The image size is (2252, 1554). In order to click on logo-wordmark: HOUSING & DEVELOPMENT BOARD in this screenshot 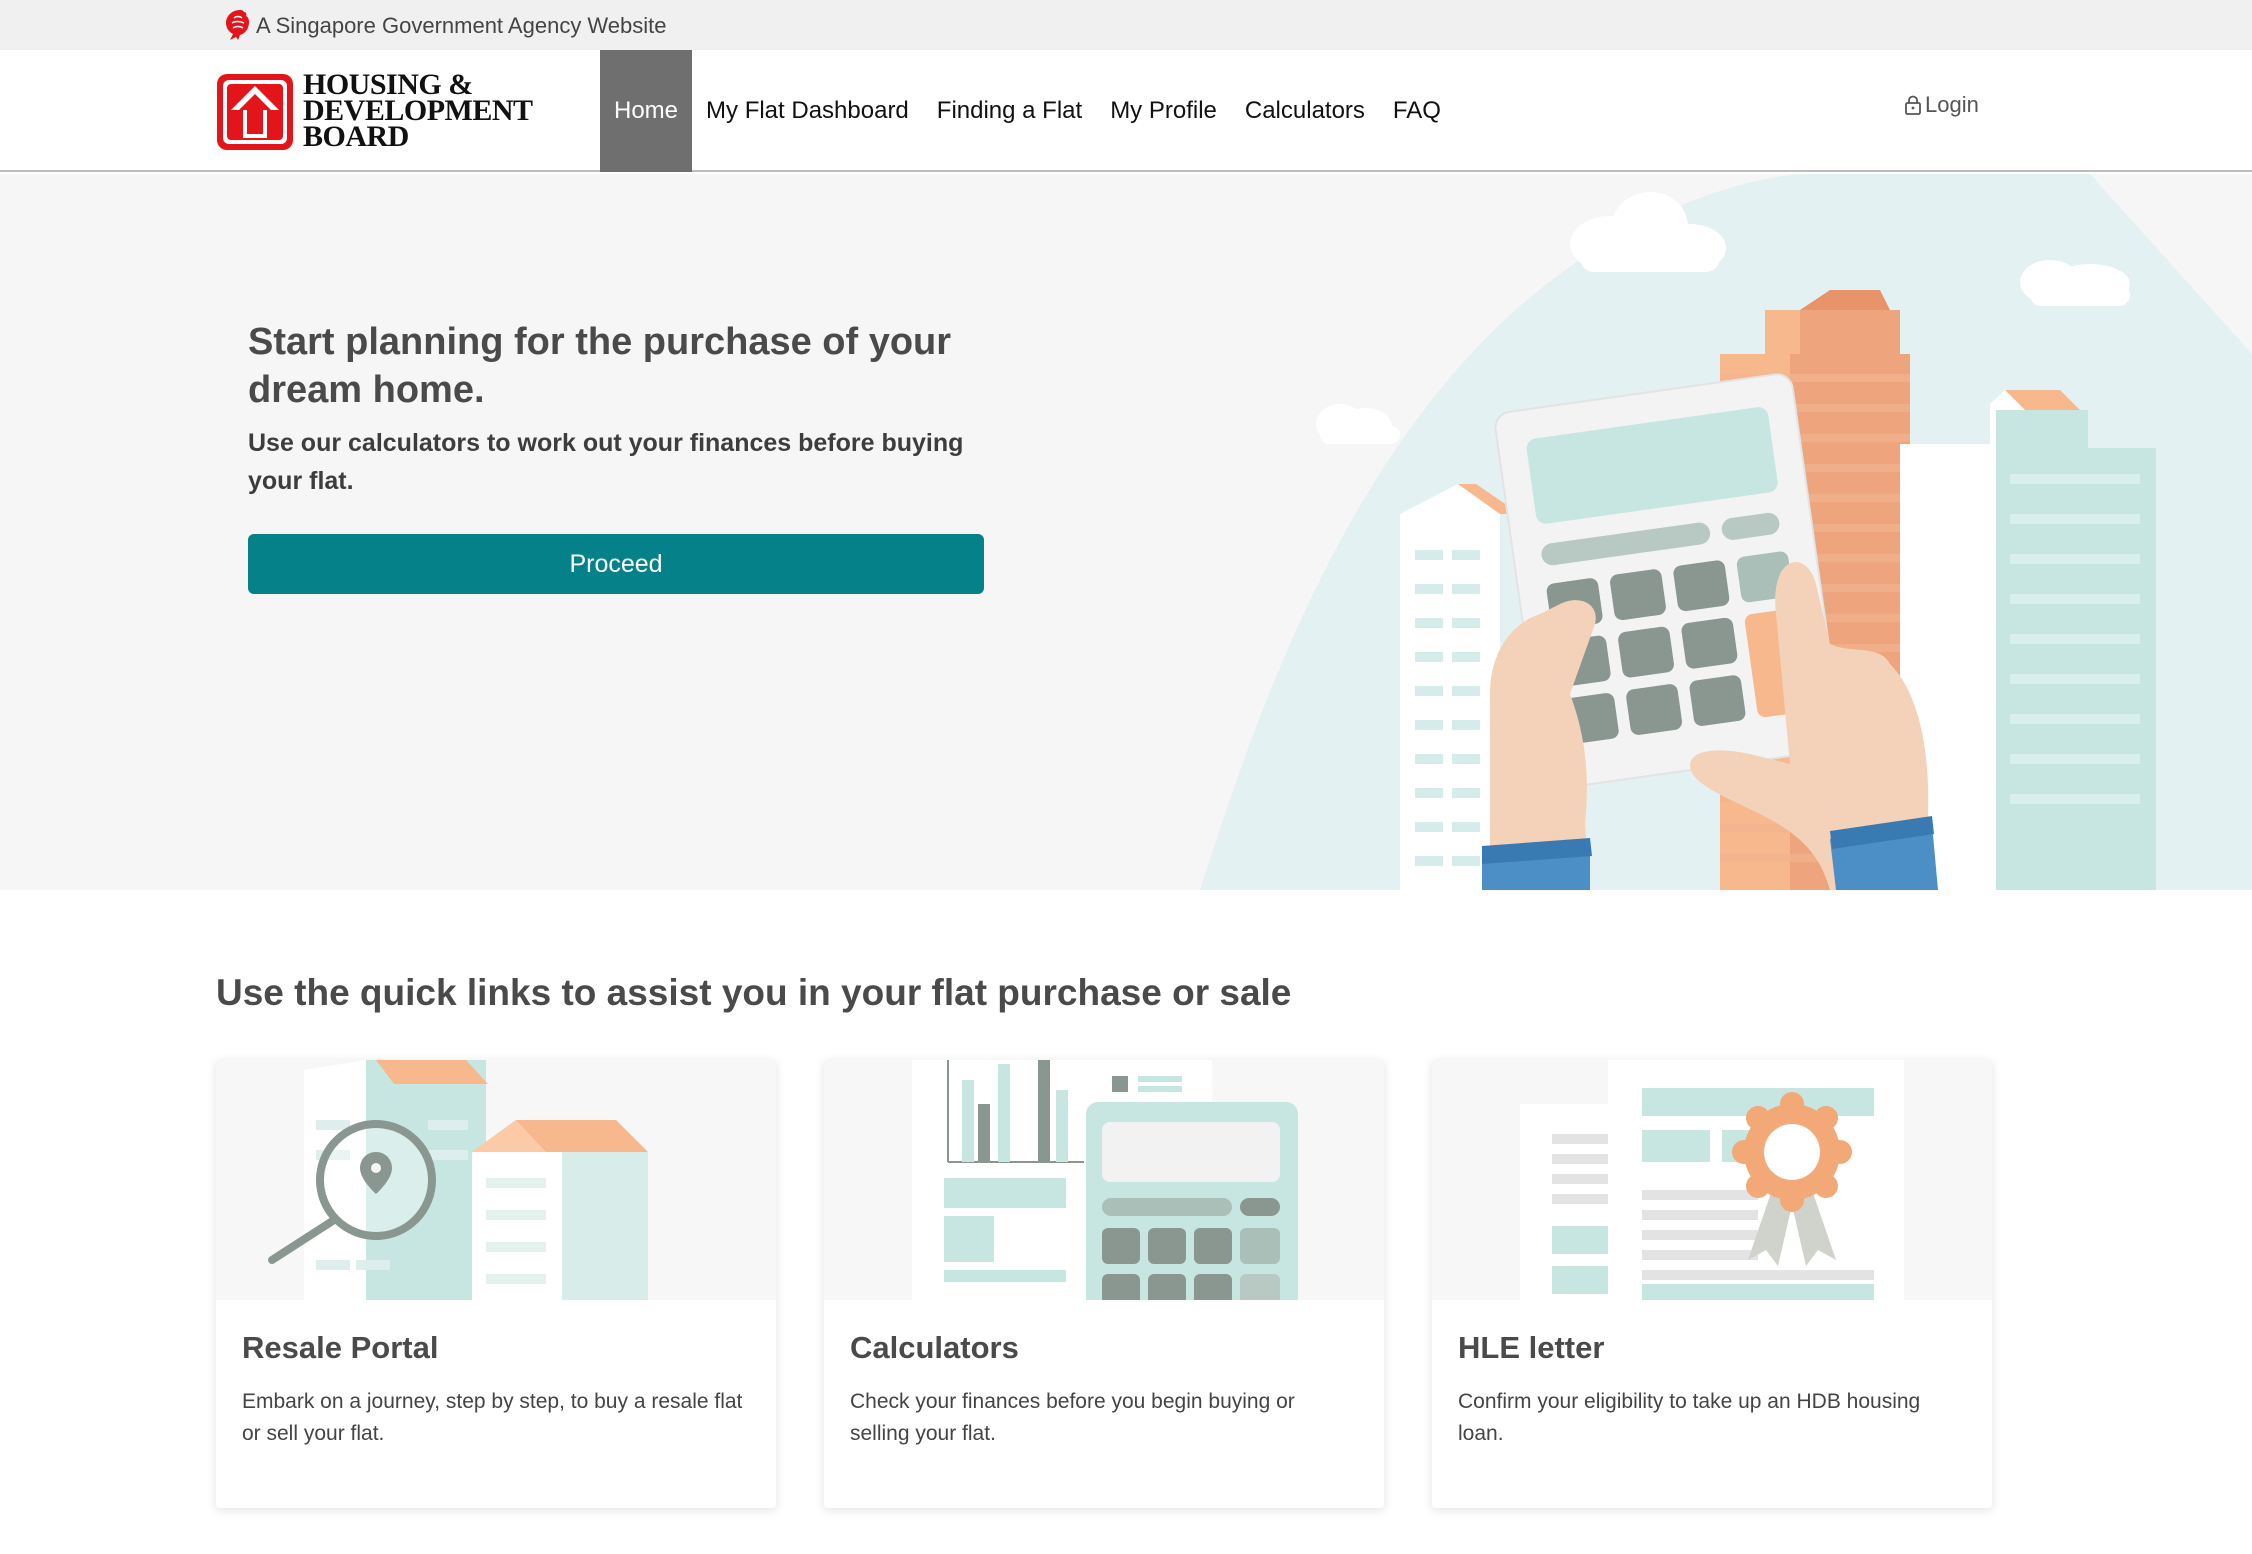, I will do `click(418, 111)`.